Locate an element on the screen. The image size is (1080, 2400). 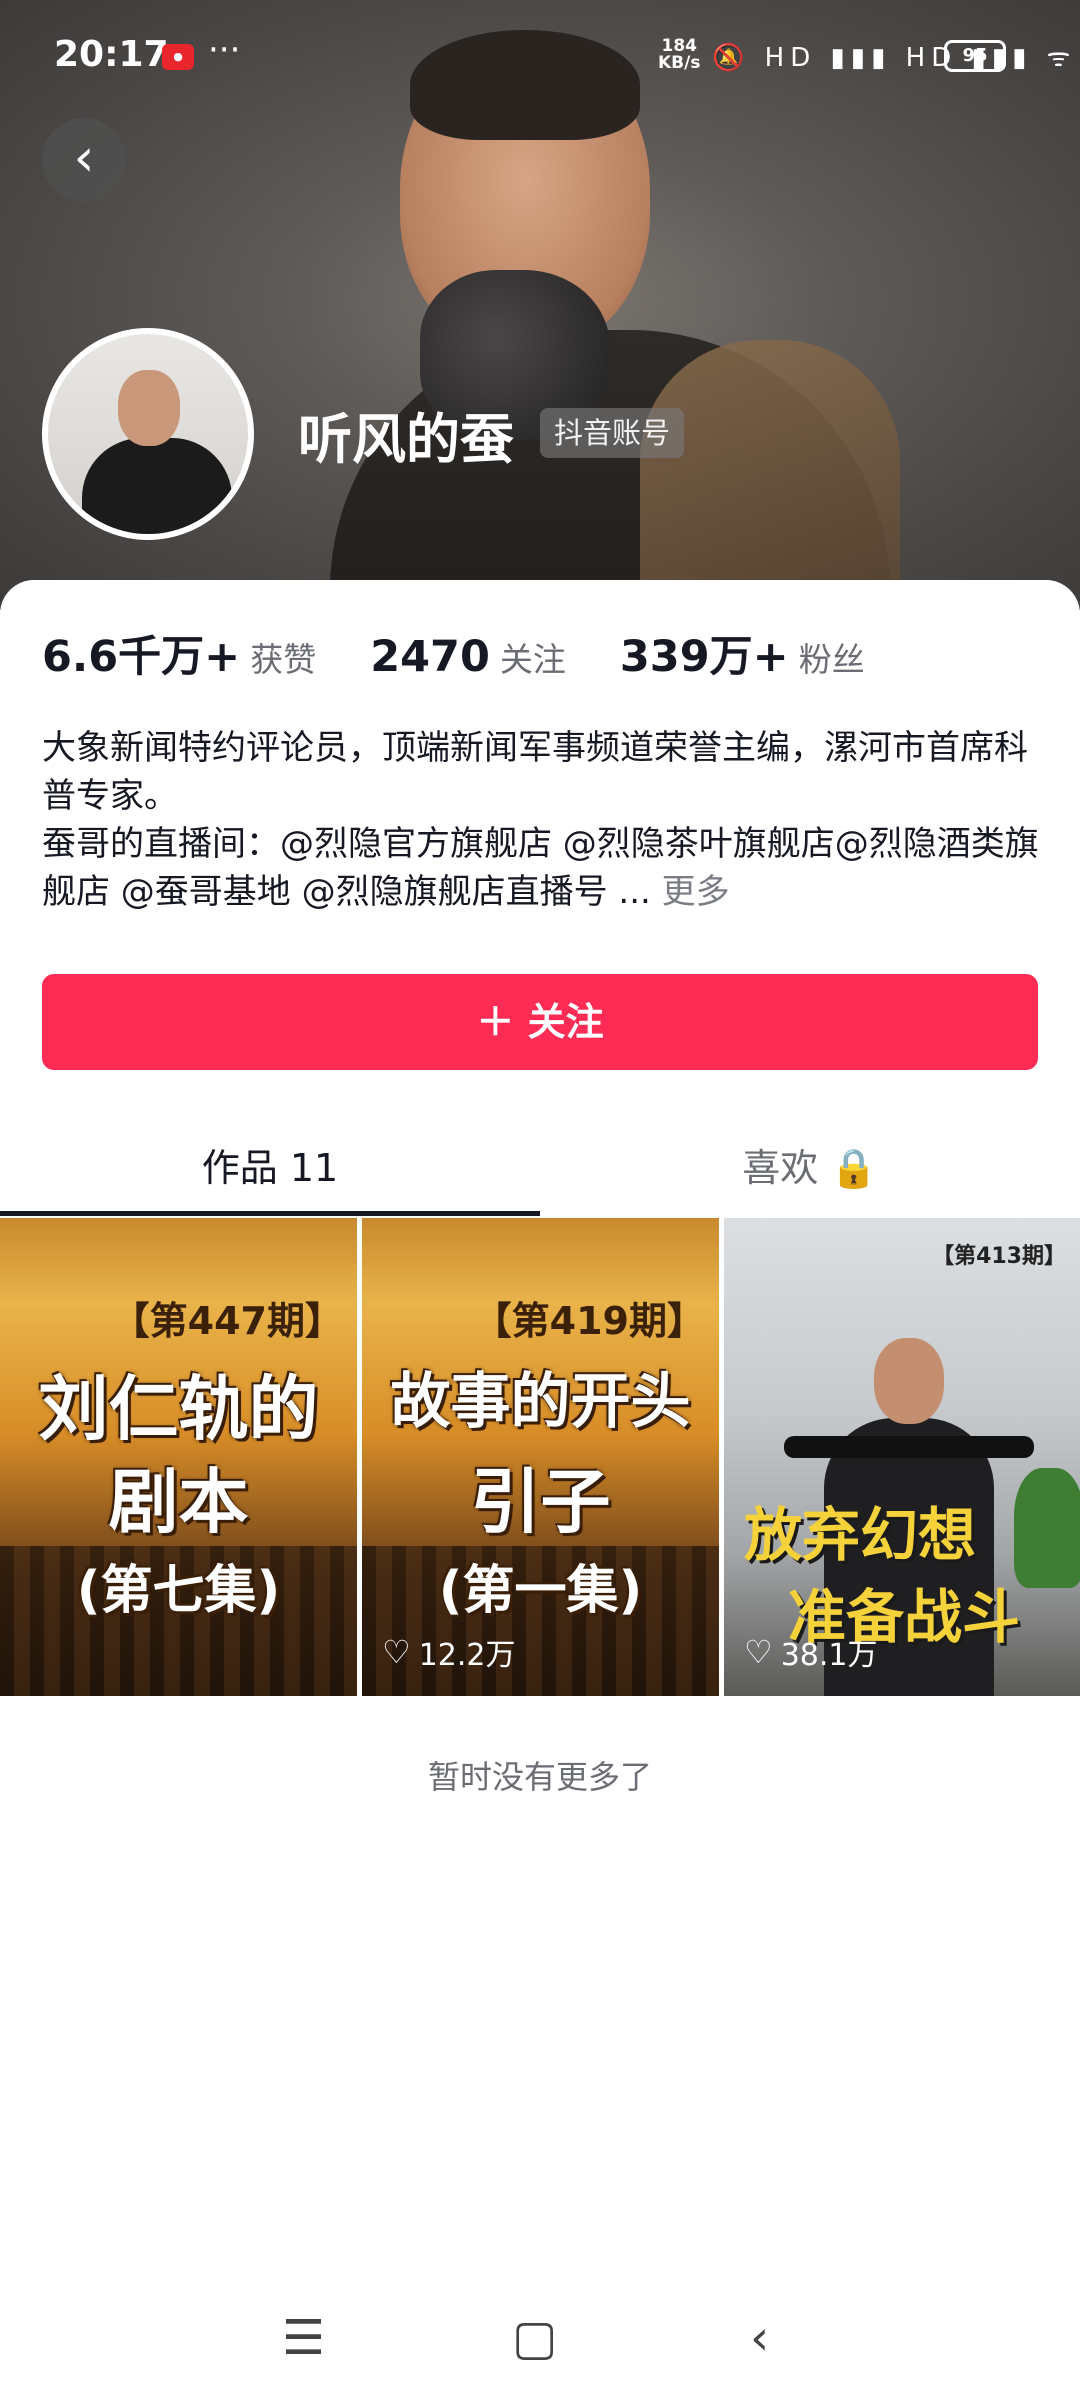
stat-followers: 339万+ 粉丝 is located at coordinates (742, 653).